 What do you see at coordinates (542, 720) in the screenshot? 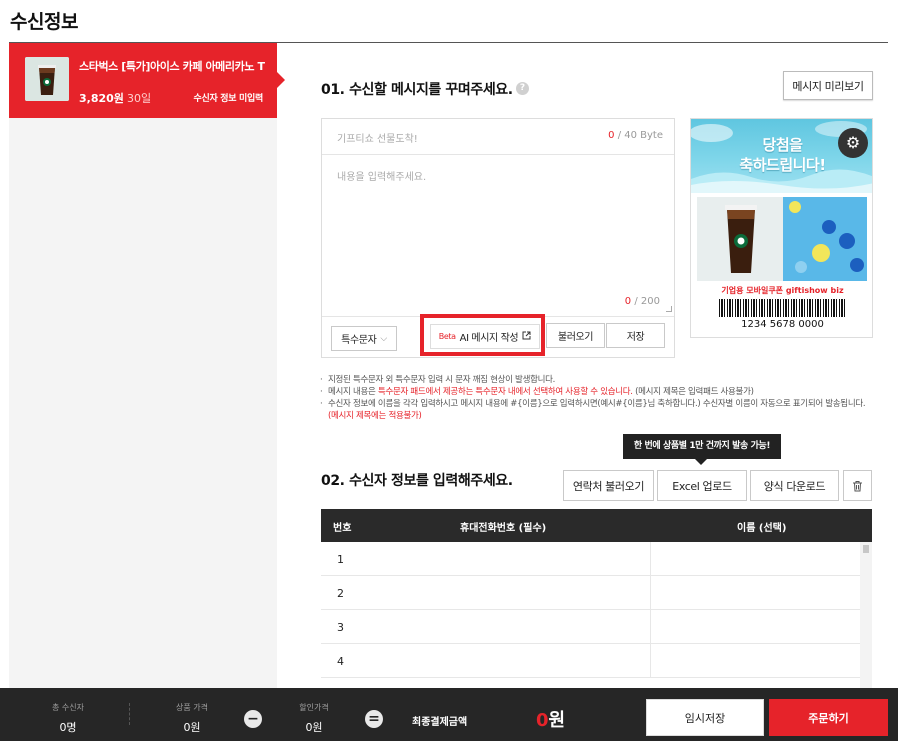
I see `final-amount-number: 0` at bounding box center [542, 720].